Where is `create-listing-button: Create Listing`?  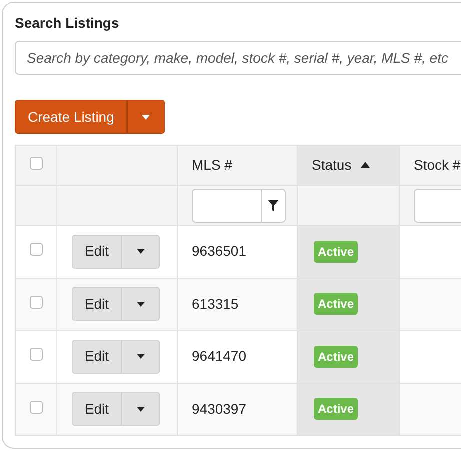
create-listing-button: Create Listing is located at coordinates (71, 117).